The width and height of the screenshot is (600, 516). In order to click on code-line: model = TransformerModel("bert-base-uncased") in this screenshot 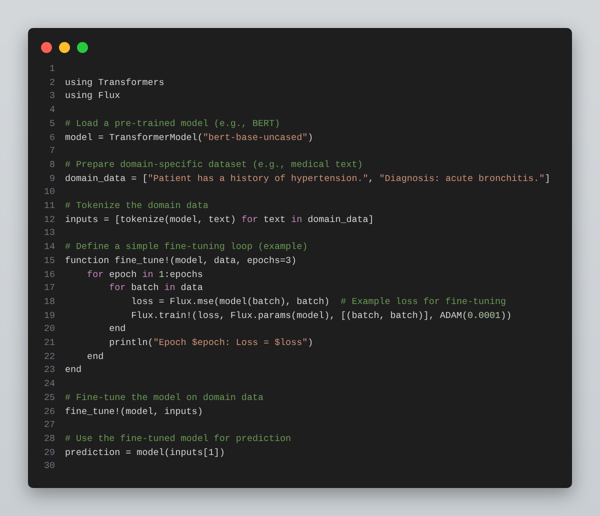, I will do `click(189, 137)`.